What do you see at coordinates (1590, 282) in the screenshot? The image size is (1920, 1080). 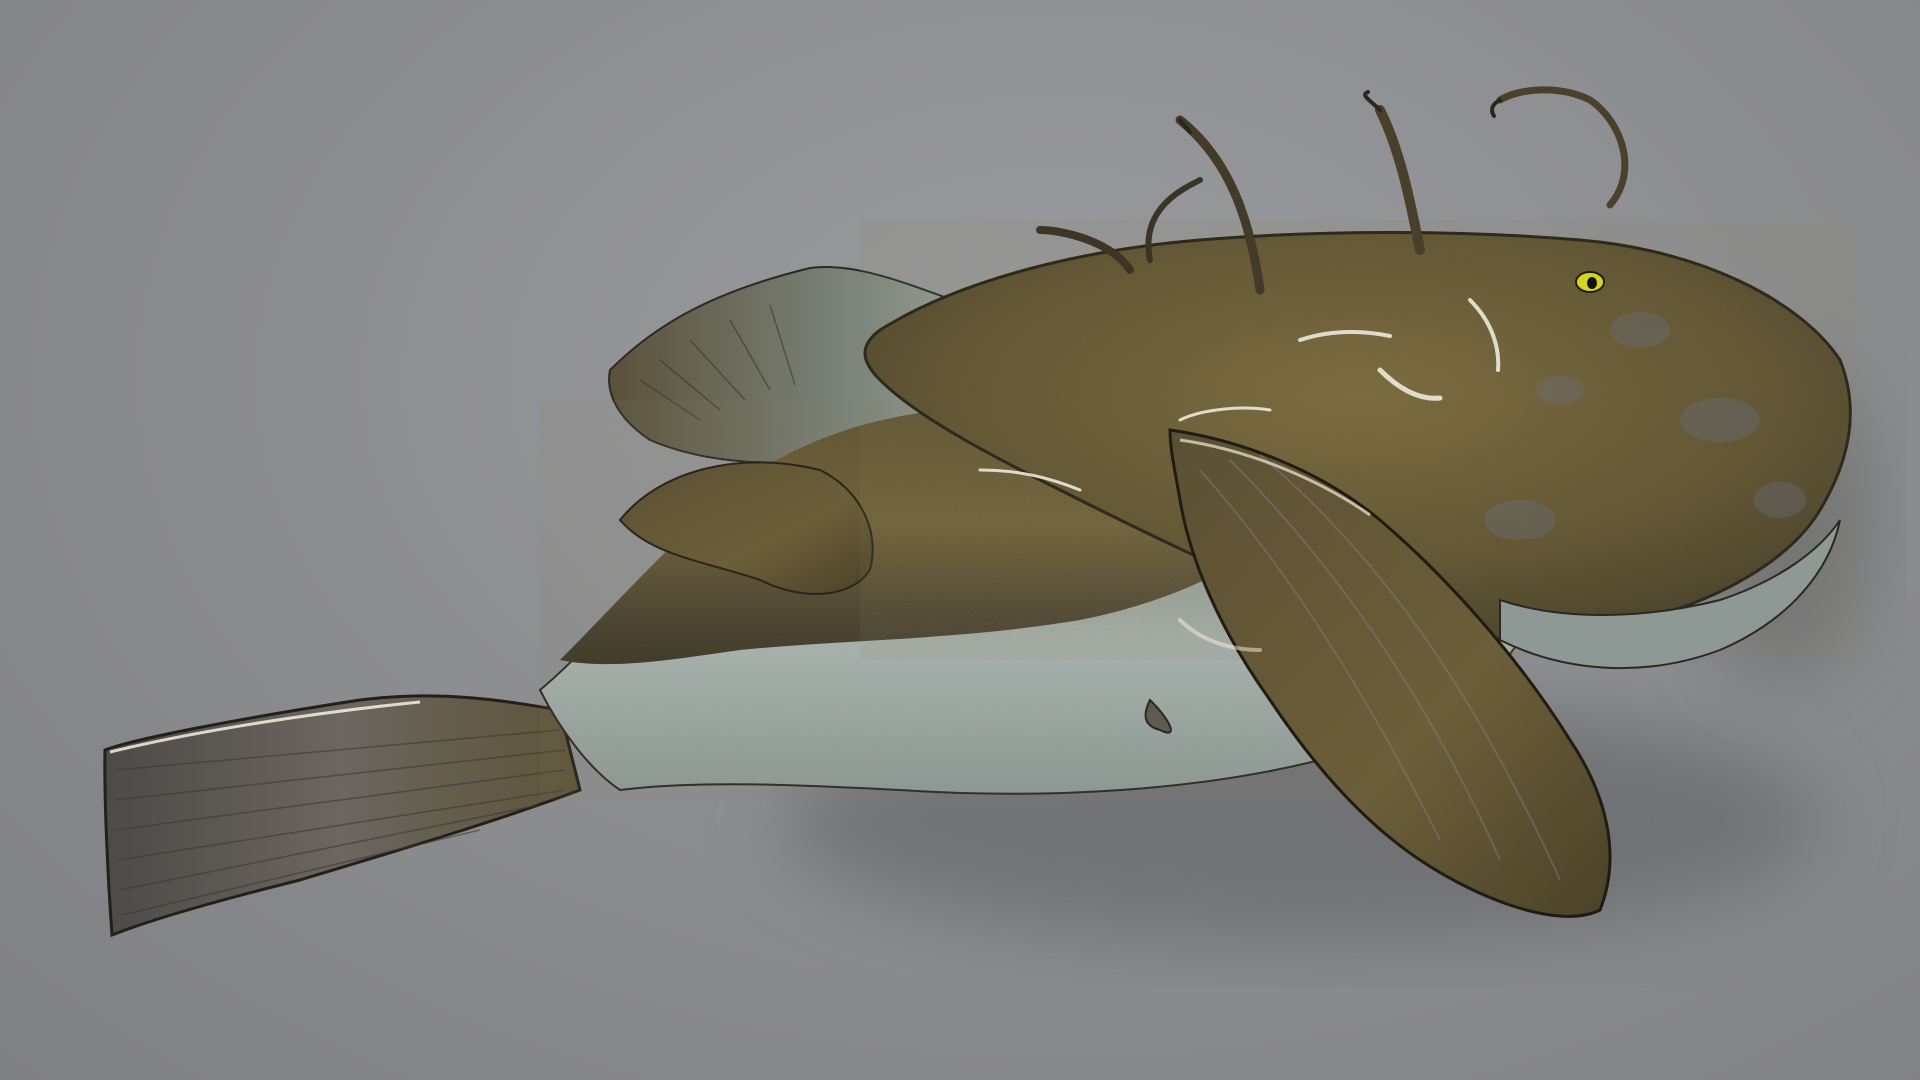 I see `fish-eye` at bounding box center [1590, 282].